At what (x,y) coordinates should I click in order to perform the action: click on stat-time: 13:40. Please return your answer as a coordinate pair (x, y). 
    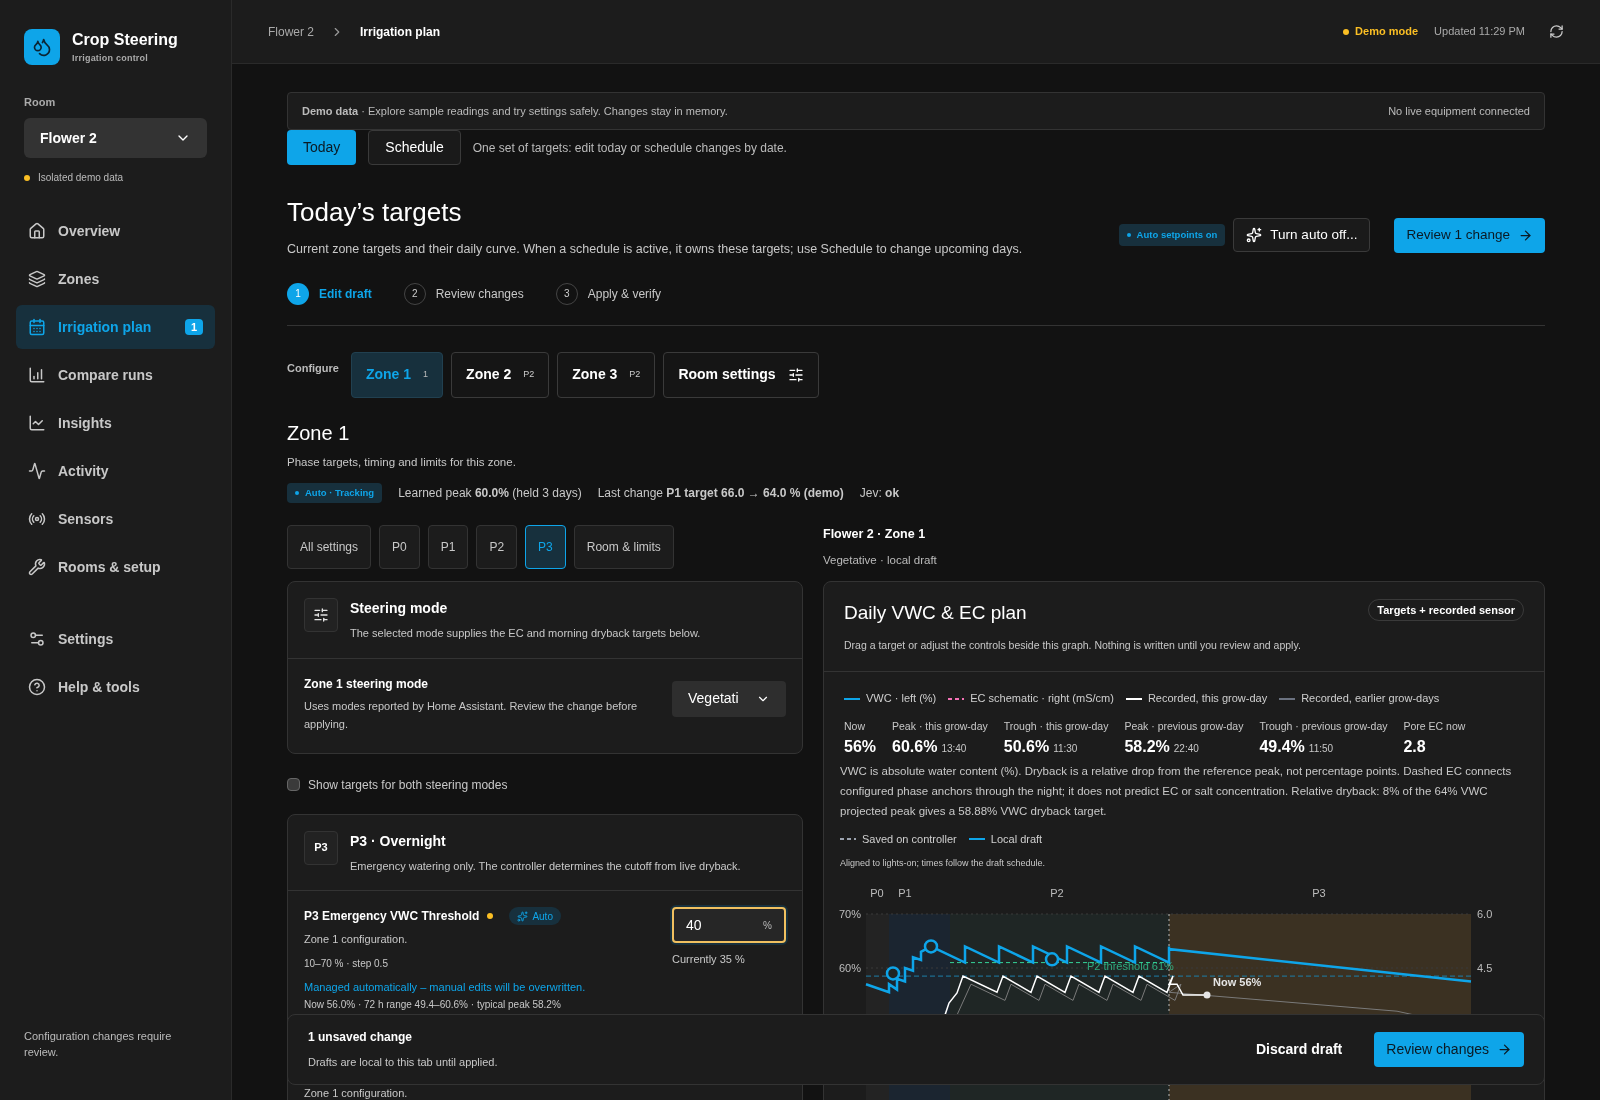
    Looking at the image, I should click on (954, 748).